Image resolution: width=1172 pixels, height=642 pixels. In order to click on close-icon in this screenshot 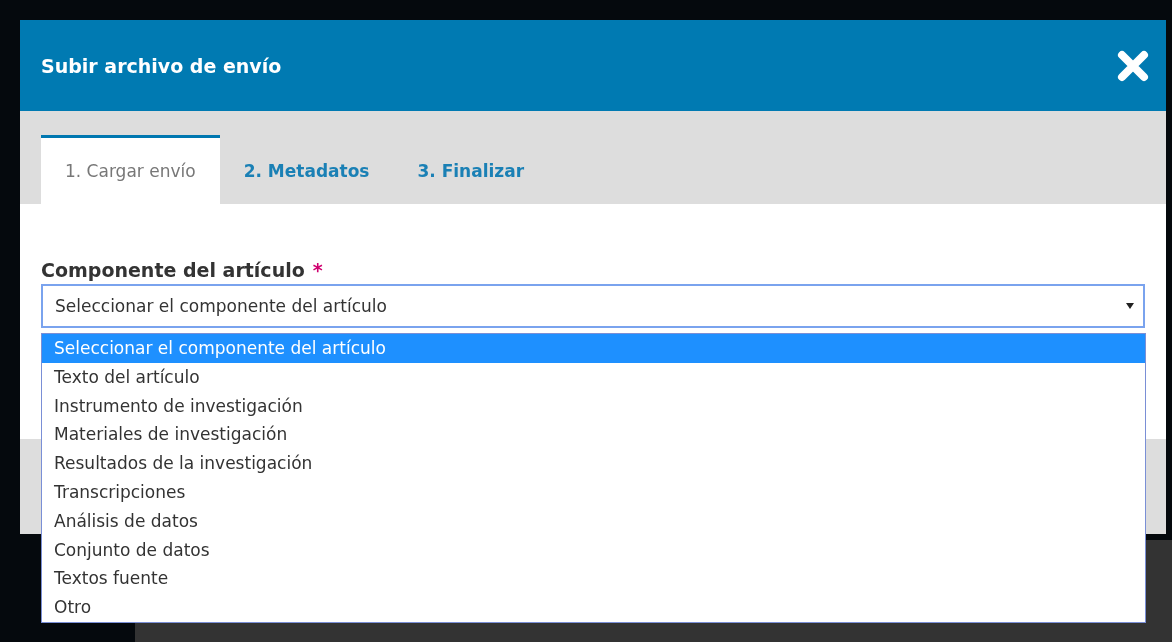, I will do `click(1133, 65)`.